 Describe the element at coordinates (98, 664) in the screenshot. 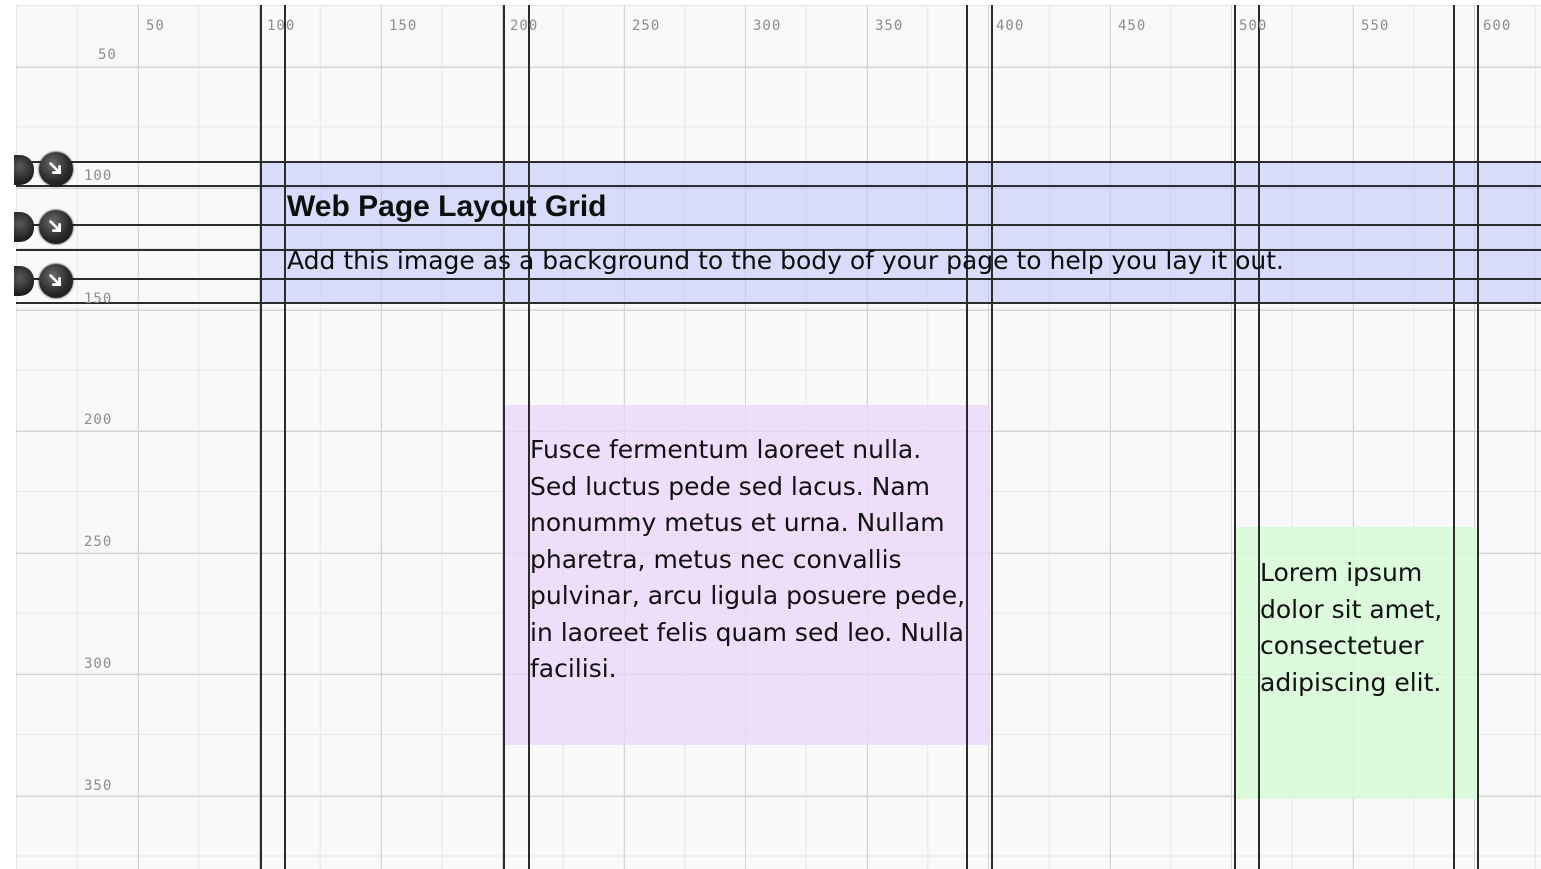

I see `y-ruler-label: 300` at that location.